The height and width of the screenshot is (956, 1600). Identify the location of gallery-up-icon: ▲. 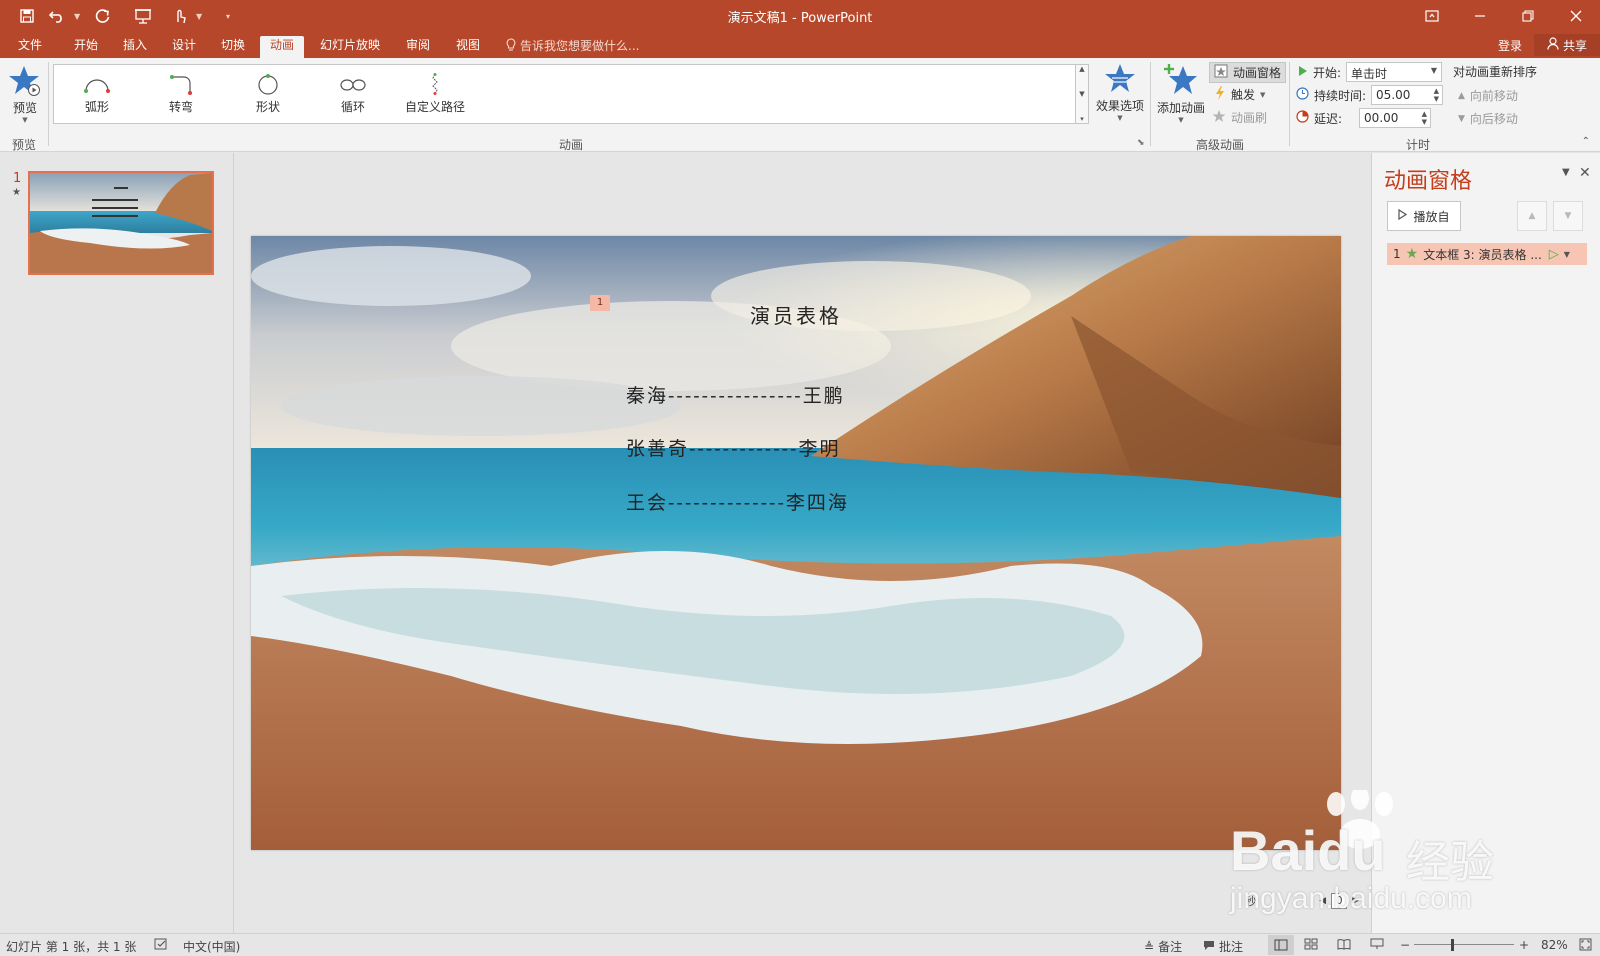
(1081, 69).